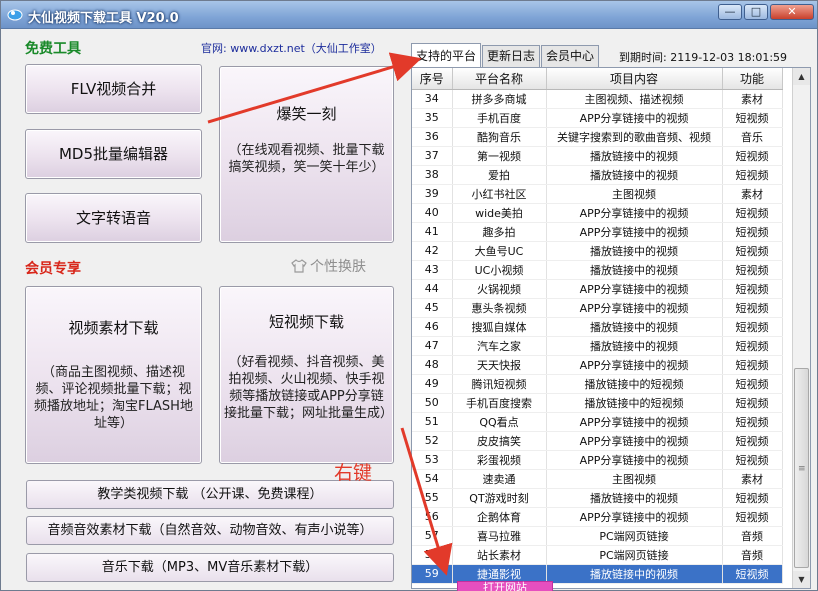 The height and width of the screenshot is (591, 818). Describe the element at coordinates (113, 154) in the screenshot. I see `md5-editor-button: MD5批量编辑器` at that location.